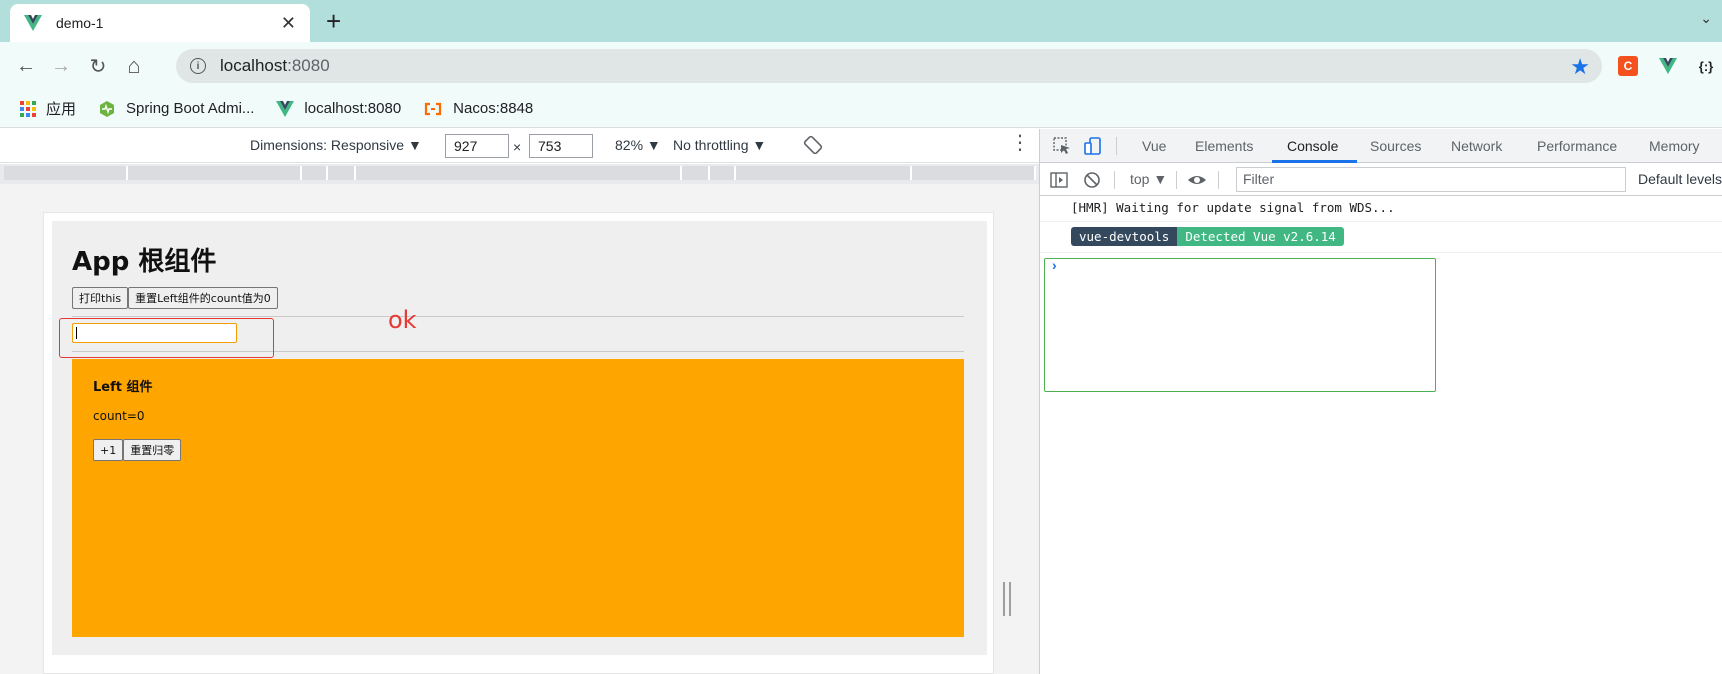  What do you see at coordinates (1476, 146) in the screenshot?
I see `tab-network: Network` at bounding box center [1476, 146].